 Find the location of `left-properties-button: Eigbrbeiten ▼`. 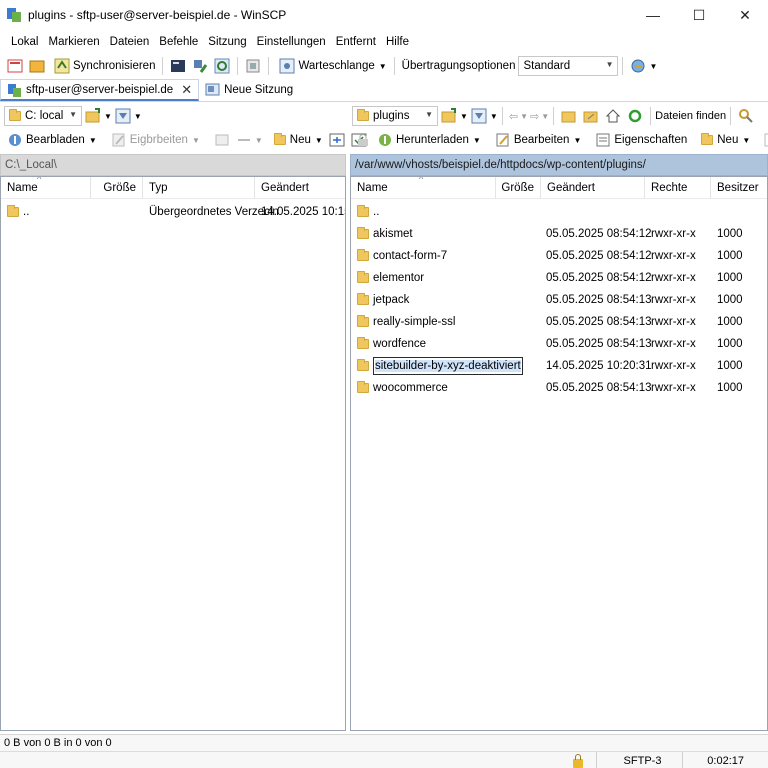

left-properties-button: Eigbrbeiten ▼ is located at coordinates (155, 140).